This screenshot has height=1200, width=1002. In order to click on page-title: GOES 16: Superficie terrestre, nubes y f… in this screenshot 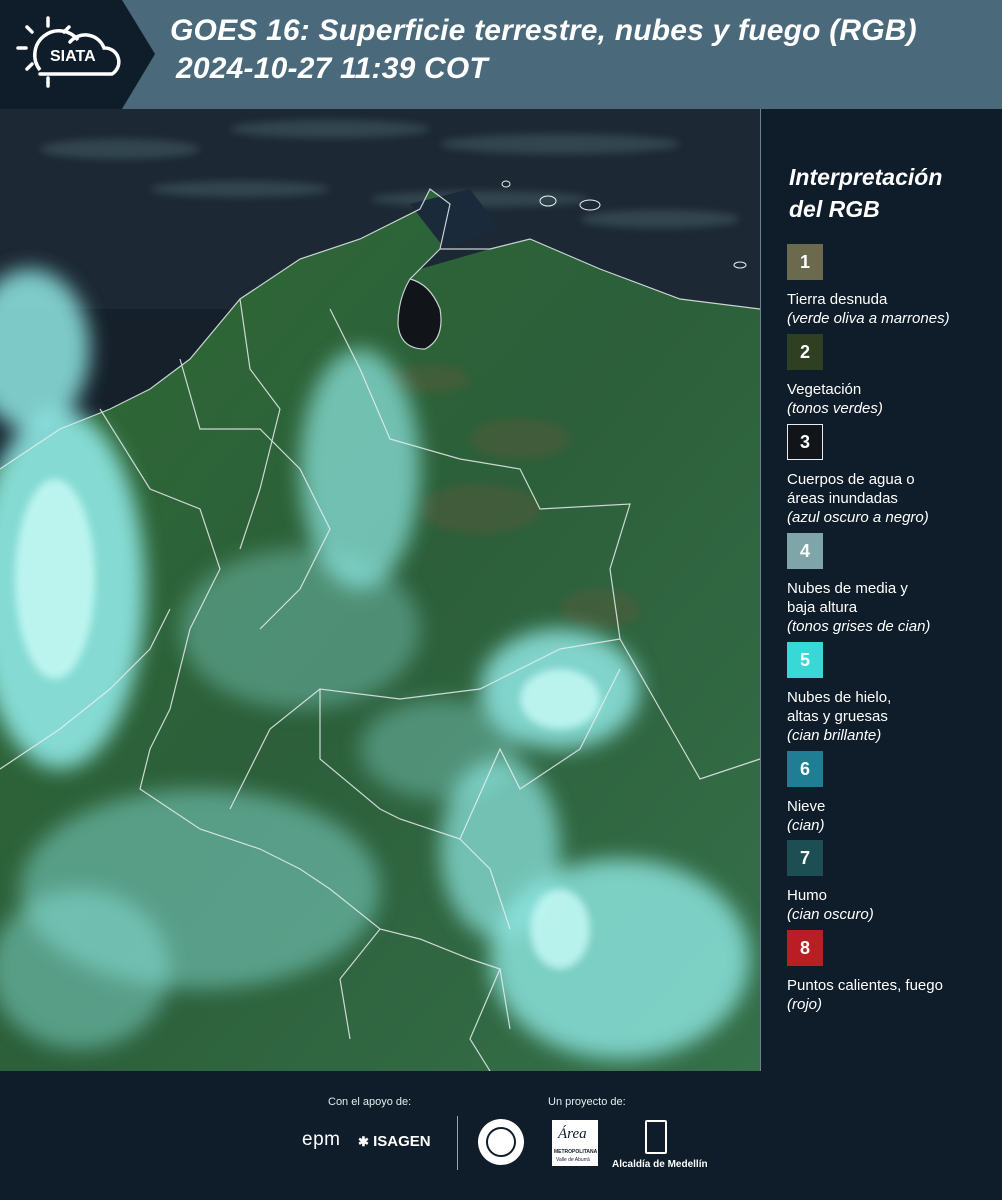, I will do `click(543, 30)`.